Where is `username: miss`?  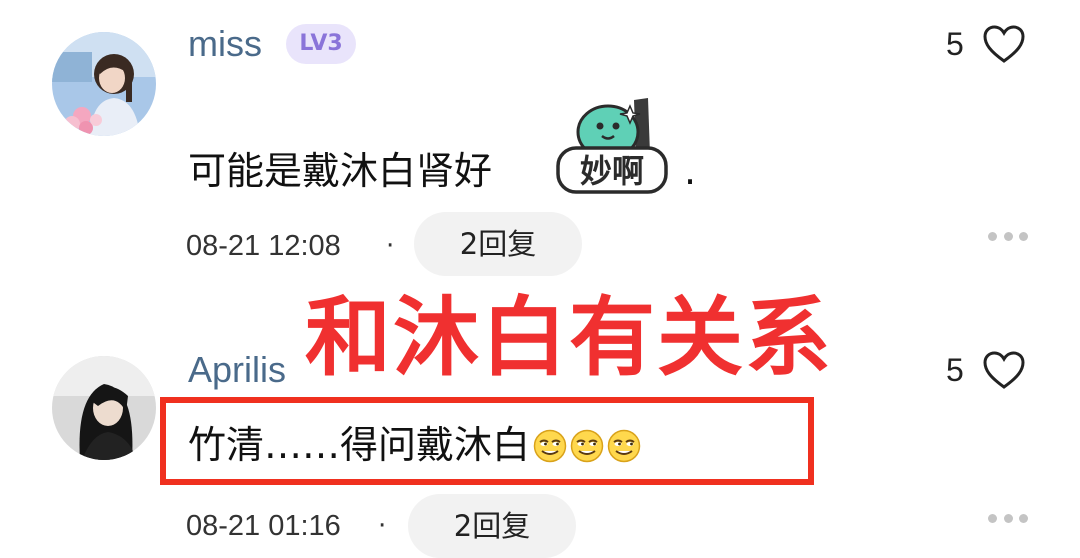
username: miss is located at coordinates (225, 44).